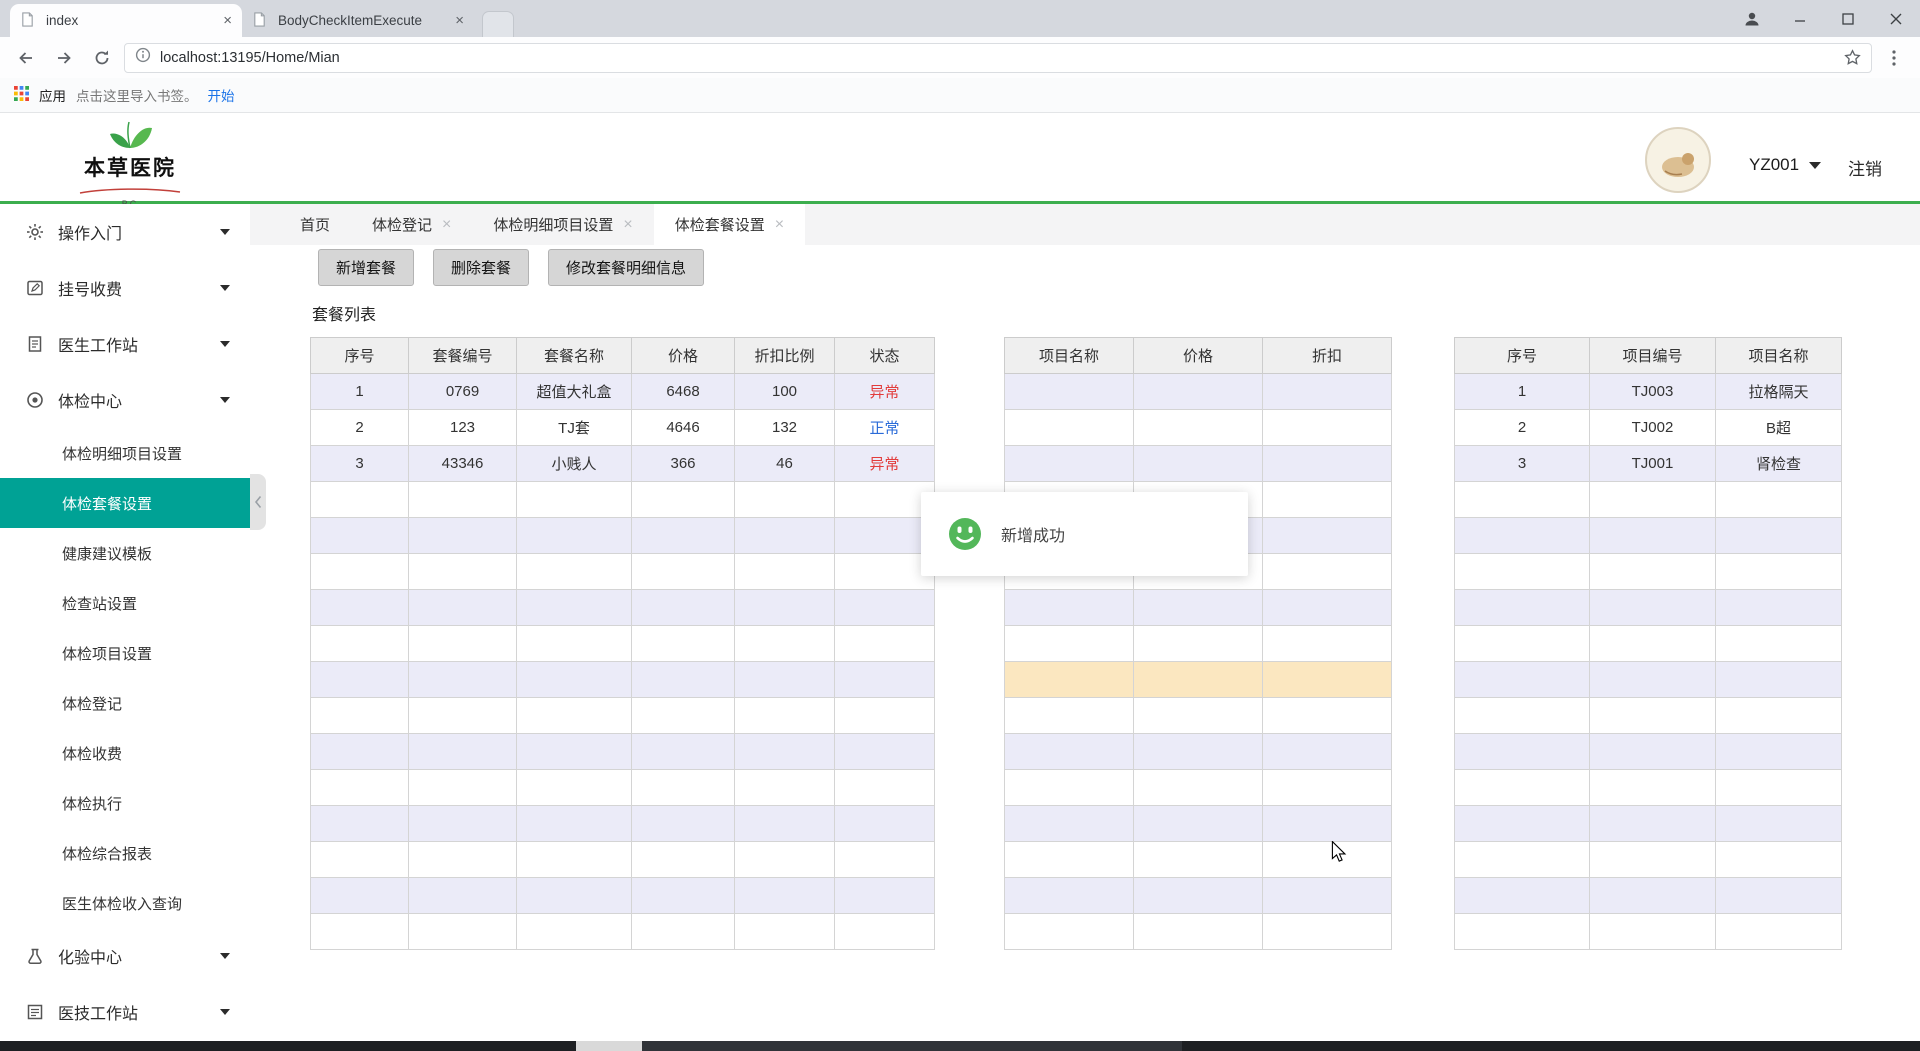  I want to click on apps-grid-icon, so click(21, 95).